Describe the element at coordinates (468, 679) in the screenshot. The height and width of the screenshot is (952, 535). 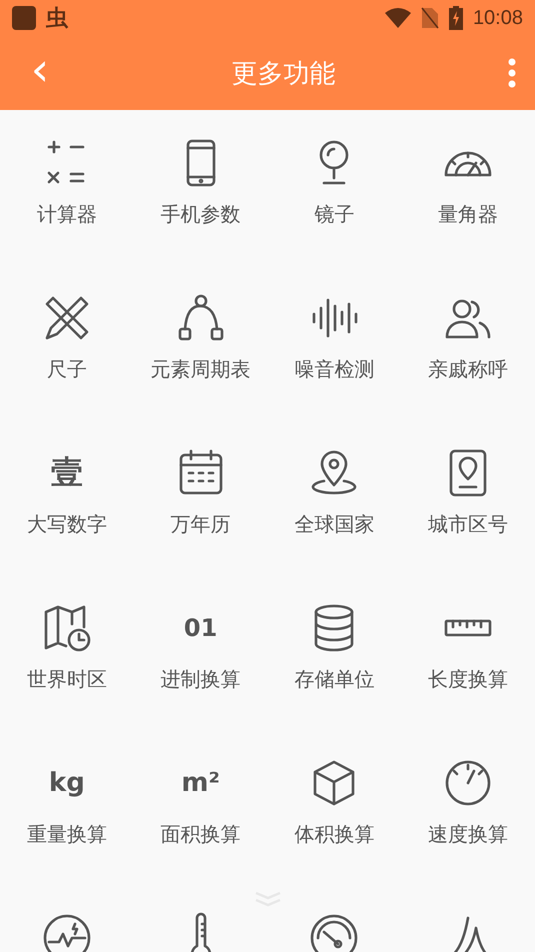
I see `tool-label: 长度换算` at that location.